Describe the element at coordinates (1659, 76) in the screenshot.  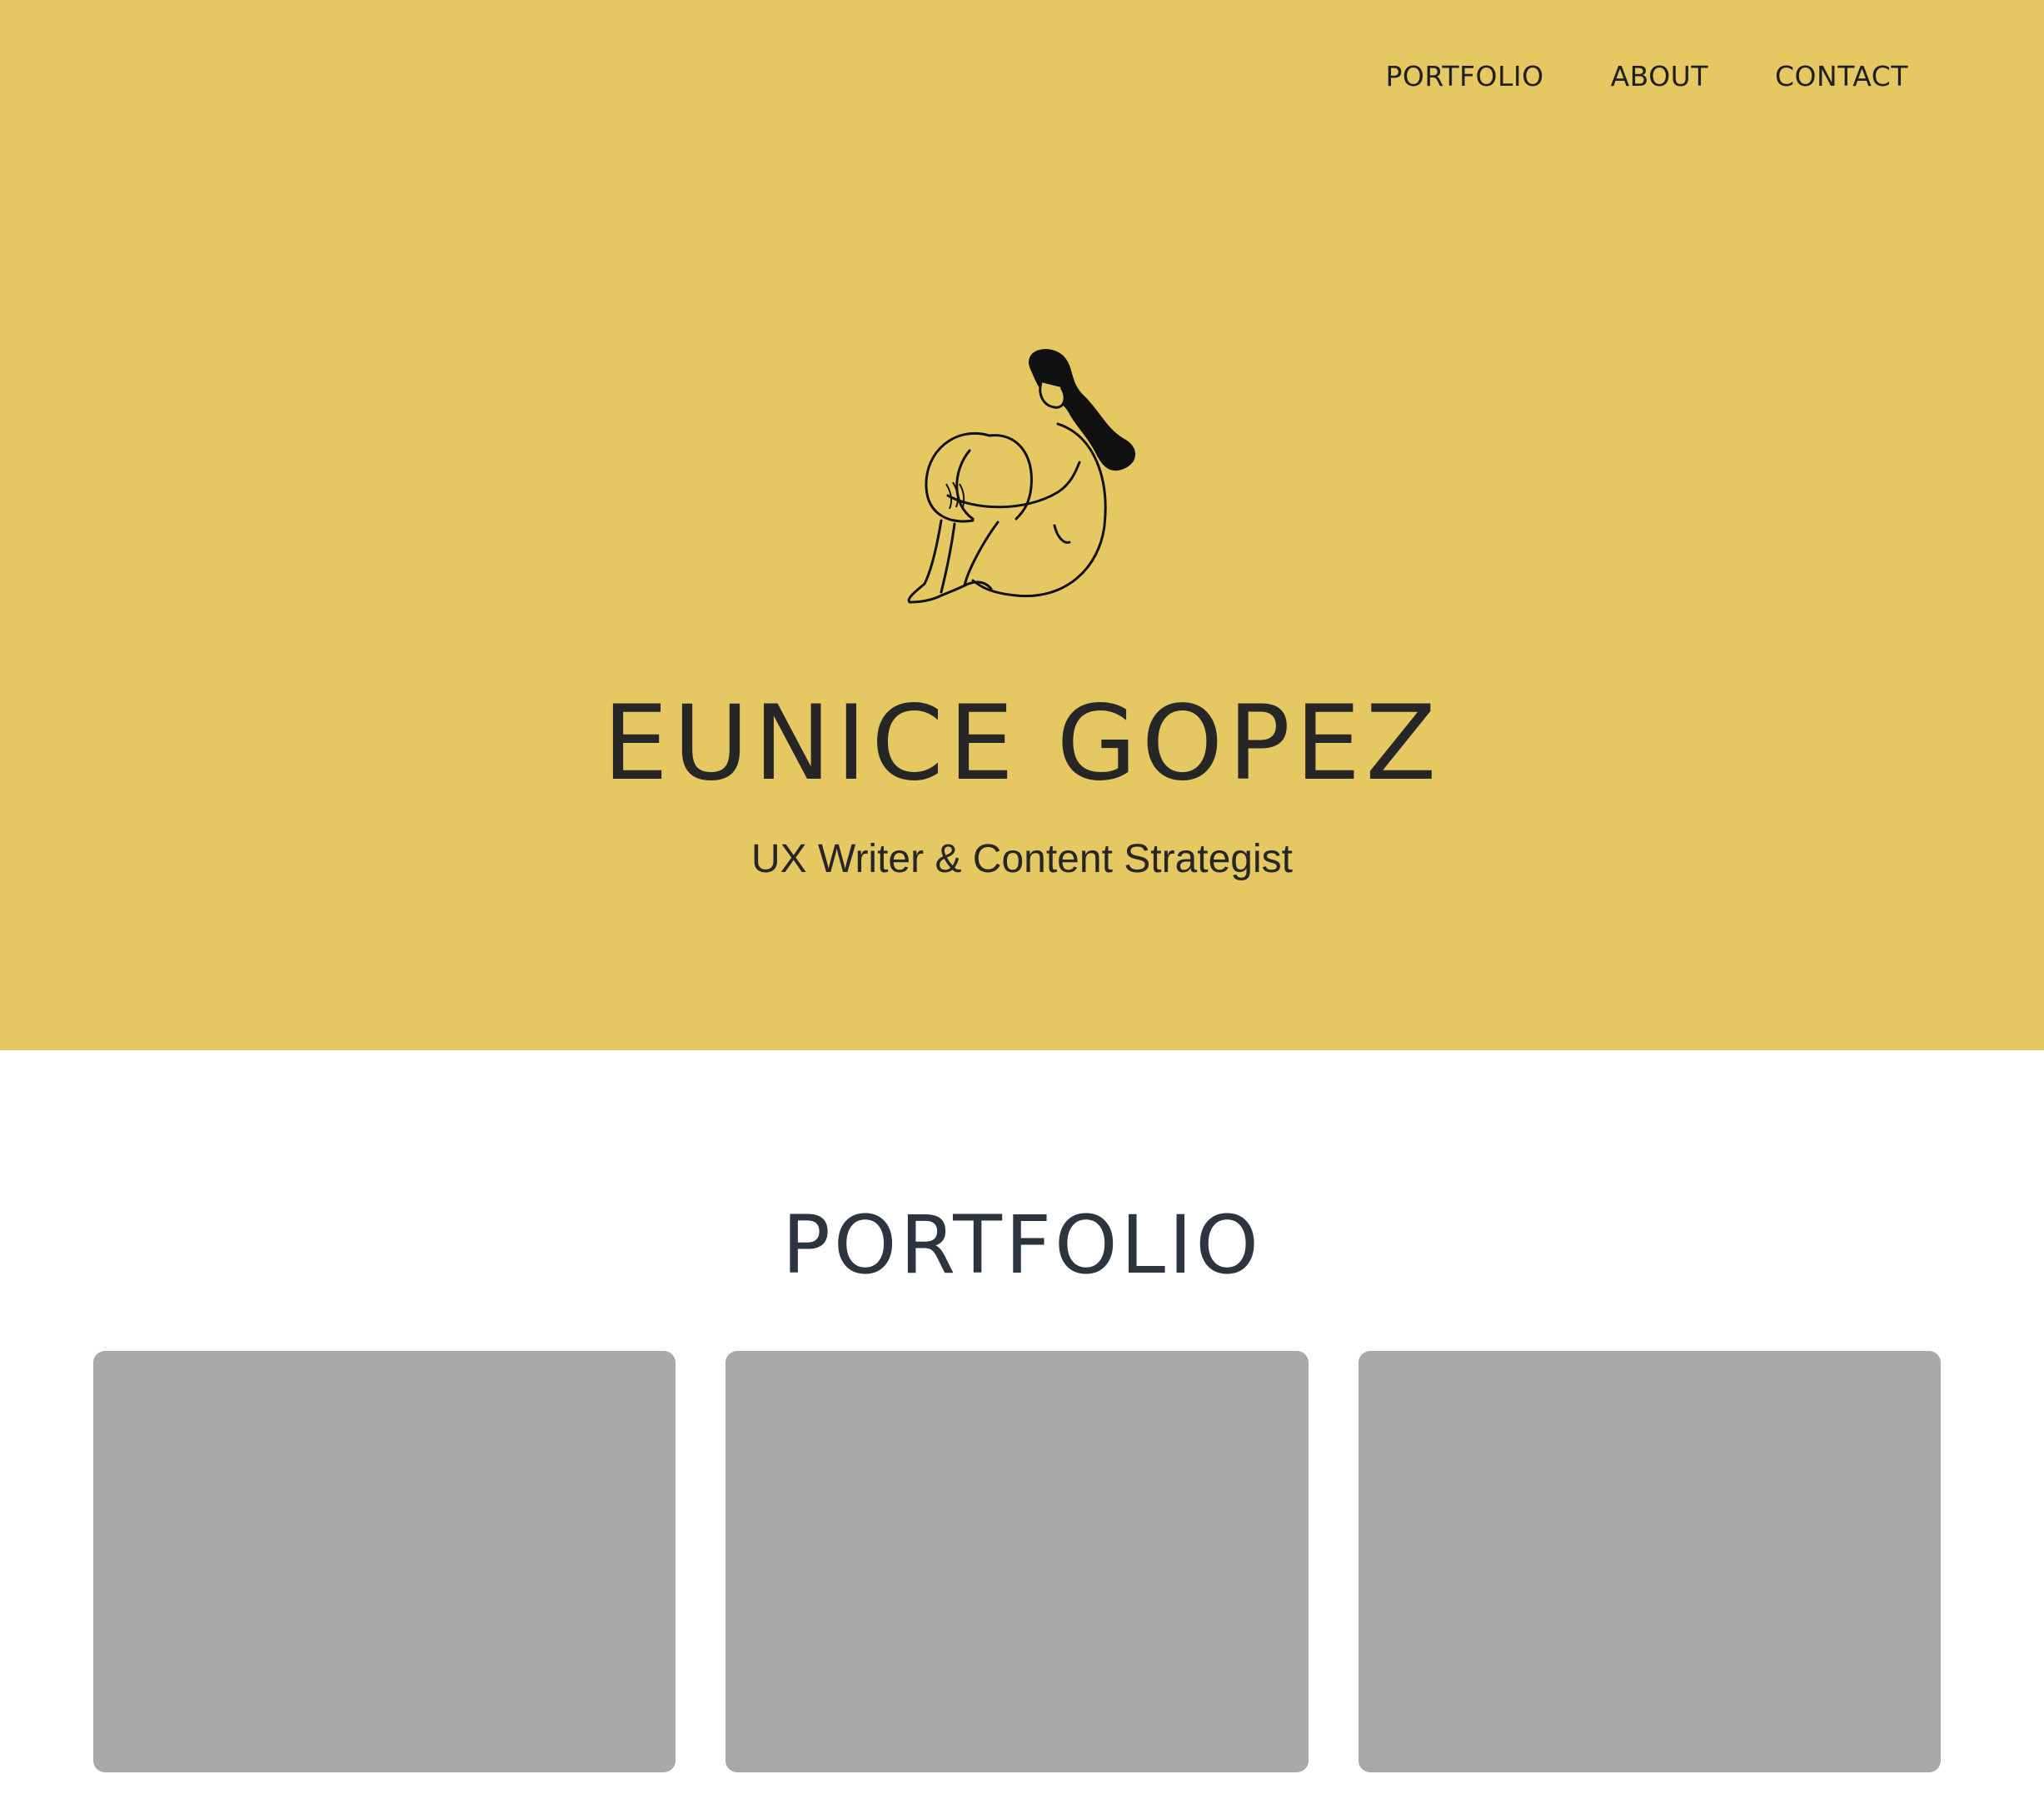
I see `nav-link-about: ABOUT` at that location.